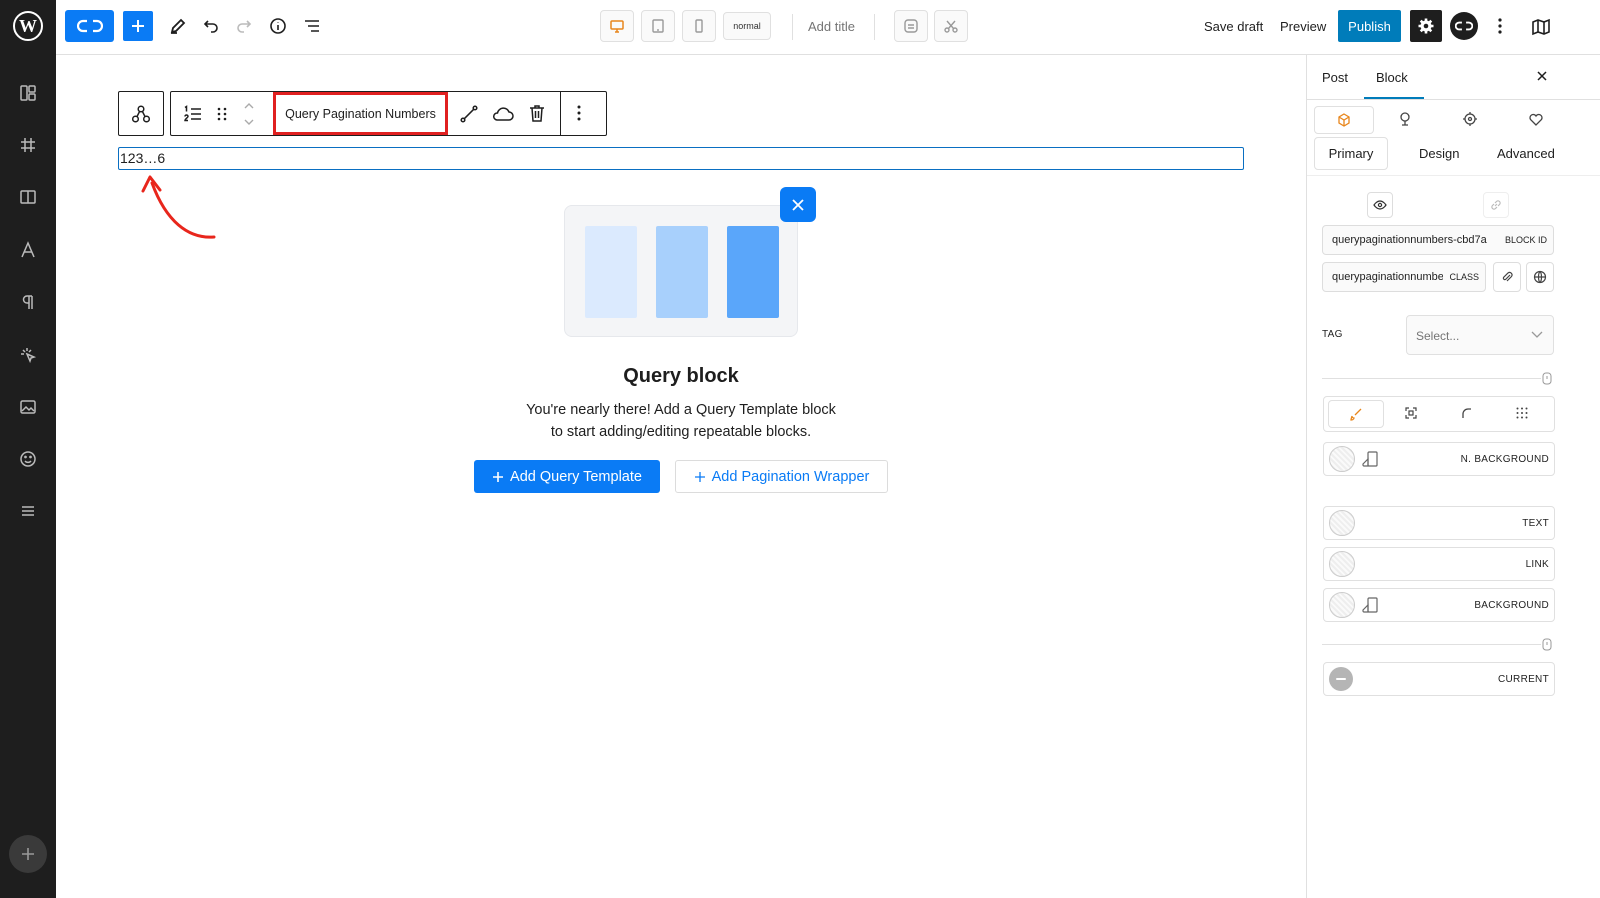 This screenshot has width=1600, height=898. What do you see at coordinates (1356, 414) in the screenshot?
I see `color-brush-icon` at bounding box center [1356, 414].